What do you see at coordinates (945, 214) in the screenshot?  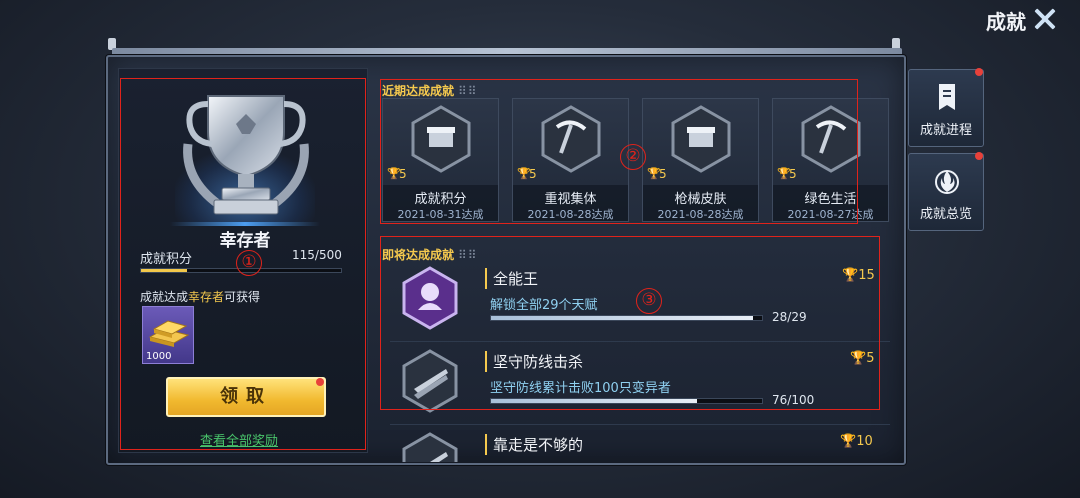 I see `side-tab-label: 成就总览` at bounding box center [945, 214].